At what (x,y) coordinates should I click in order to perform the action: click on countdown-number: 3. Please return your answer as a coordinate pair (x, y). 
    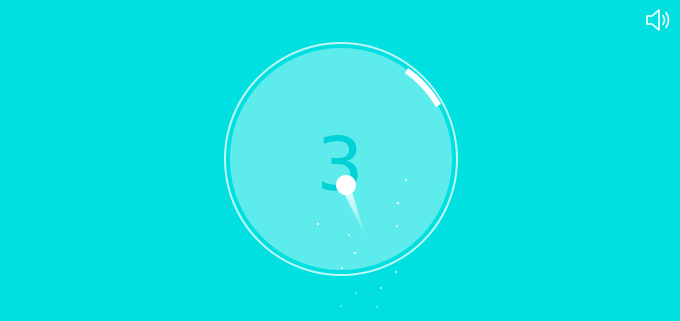
    Looking at the image, I should click on (339, 165).